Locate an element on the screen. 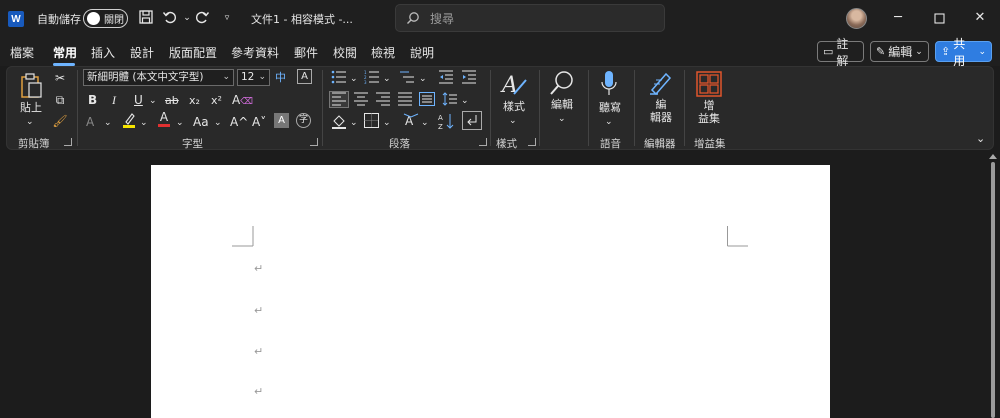 The image size is (1000, 418). search-box: 搜尋 is located at coordinates (530, 18).